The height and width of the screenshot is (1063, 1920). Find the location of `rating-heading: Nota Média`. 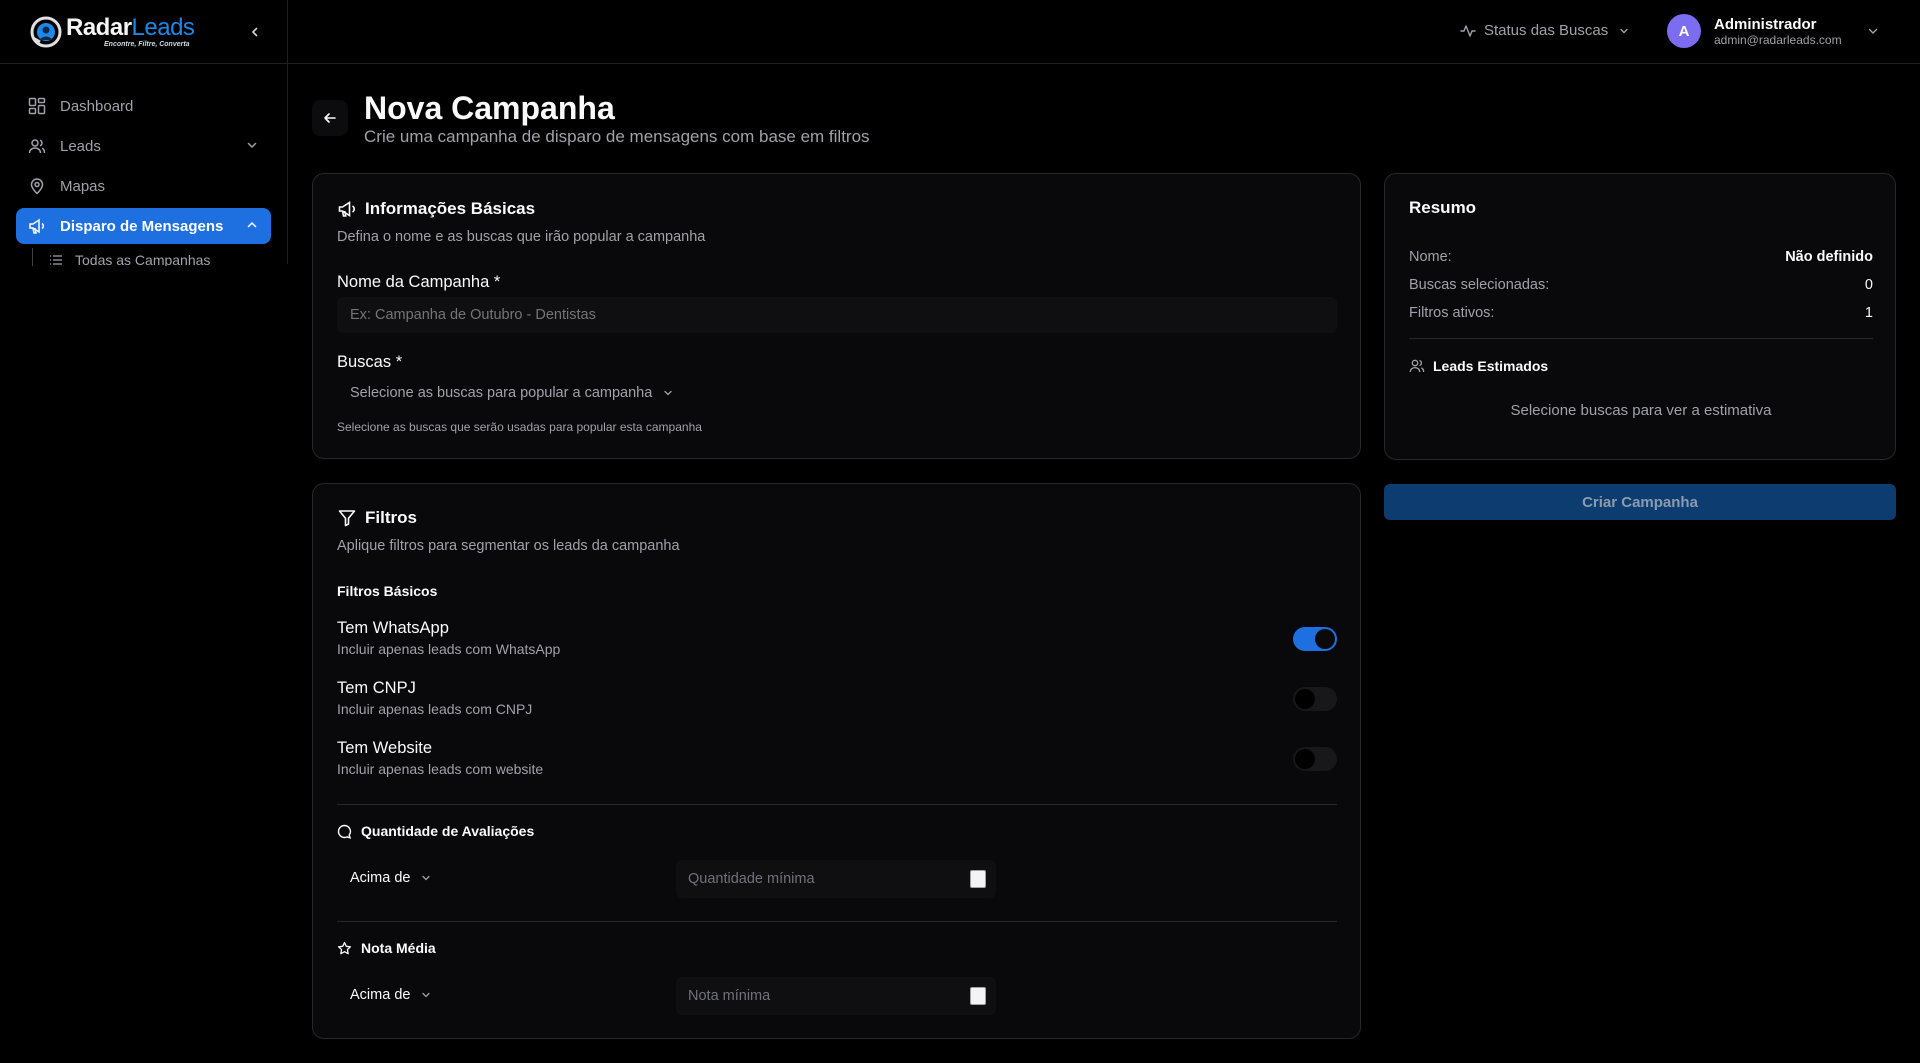

rating-heading: Nota Média is located at coordinates (386, 948).